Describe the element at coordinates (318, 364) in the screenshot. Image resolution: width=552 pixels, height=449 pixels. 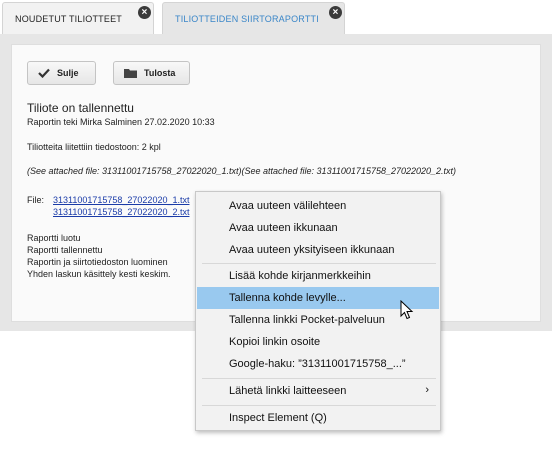
I see `menu-item-google-search: Google-haku: ”31311001715758_...”` at that location.